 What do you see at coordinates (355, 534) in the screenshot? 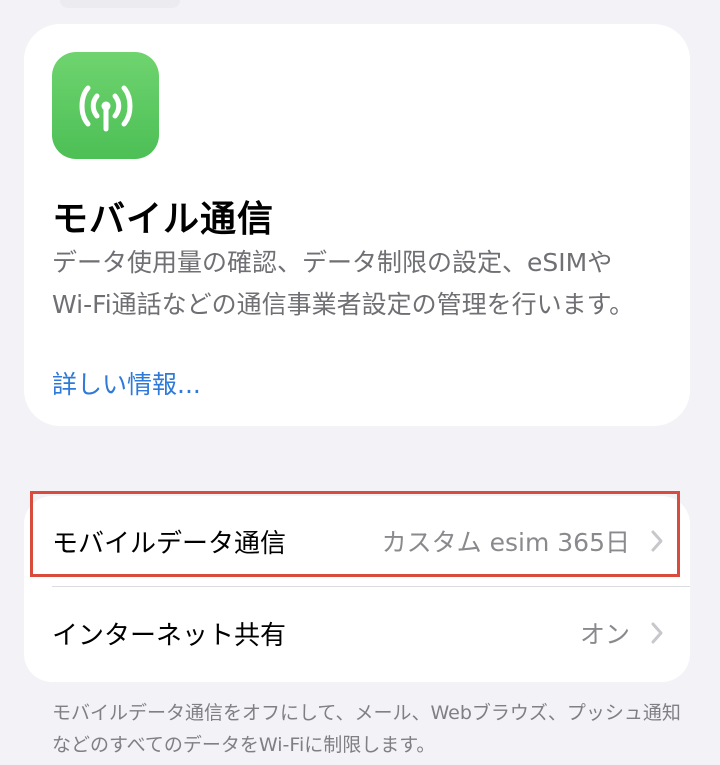
I see `selection-highlight` at bounding box center [355, 534].